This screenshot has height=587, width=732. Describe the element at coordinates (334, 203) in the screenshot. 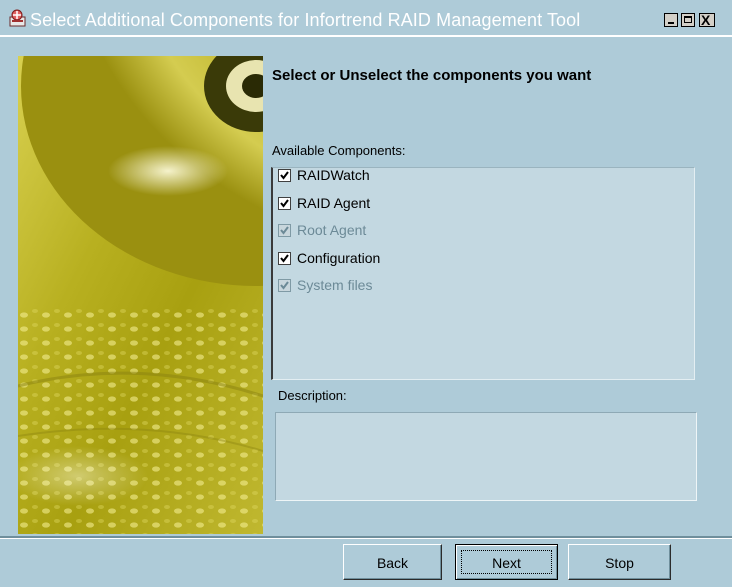

I see `component-label: RAID Agent` at that location.